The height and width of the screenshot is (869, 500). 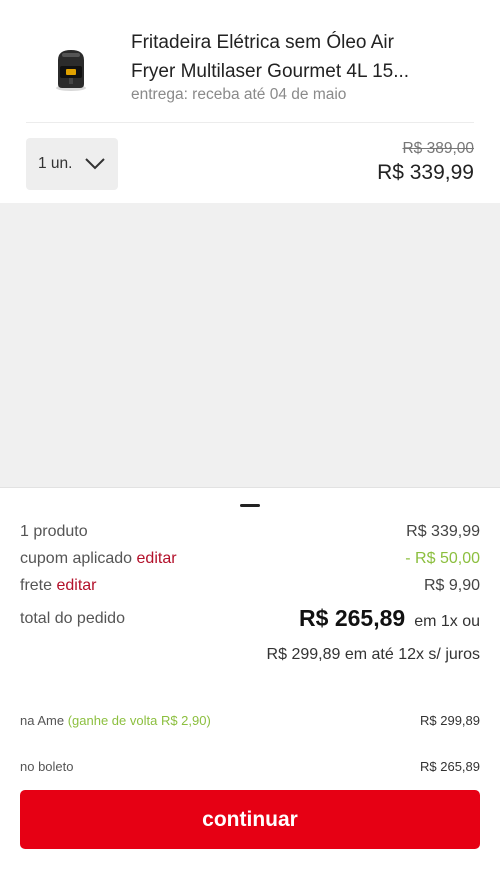 What do you see at coordinates (55, 163) in the screenshot?
I see `quantity-label: 1 un.` at bounding box center [55, 163].